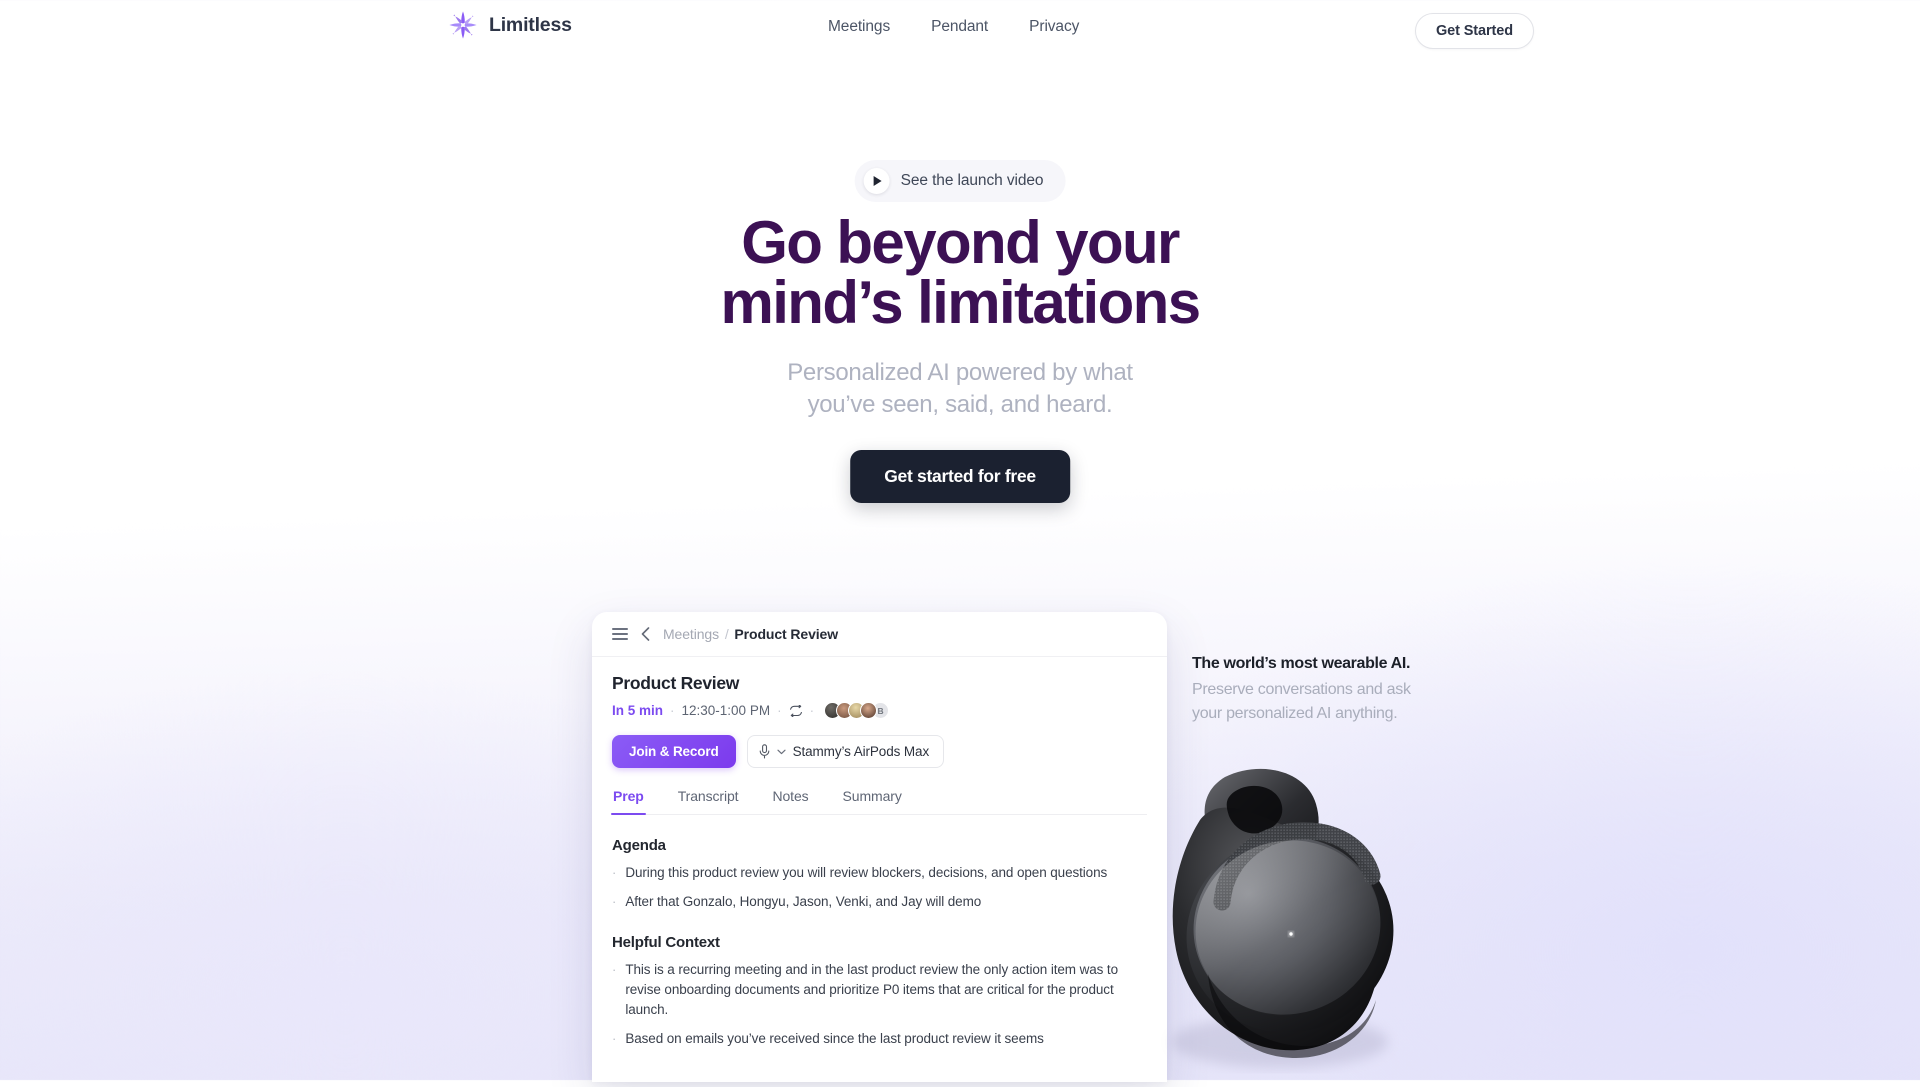 The width and height of the screenshot is (1920, 1087). I want to click on hamburger-menu-icon, so click(620, 634).